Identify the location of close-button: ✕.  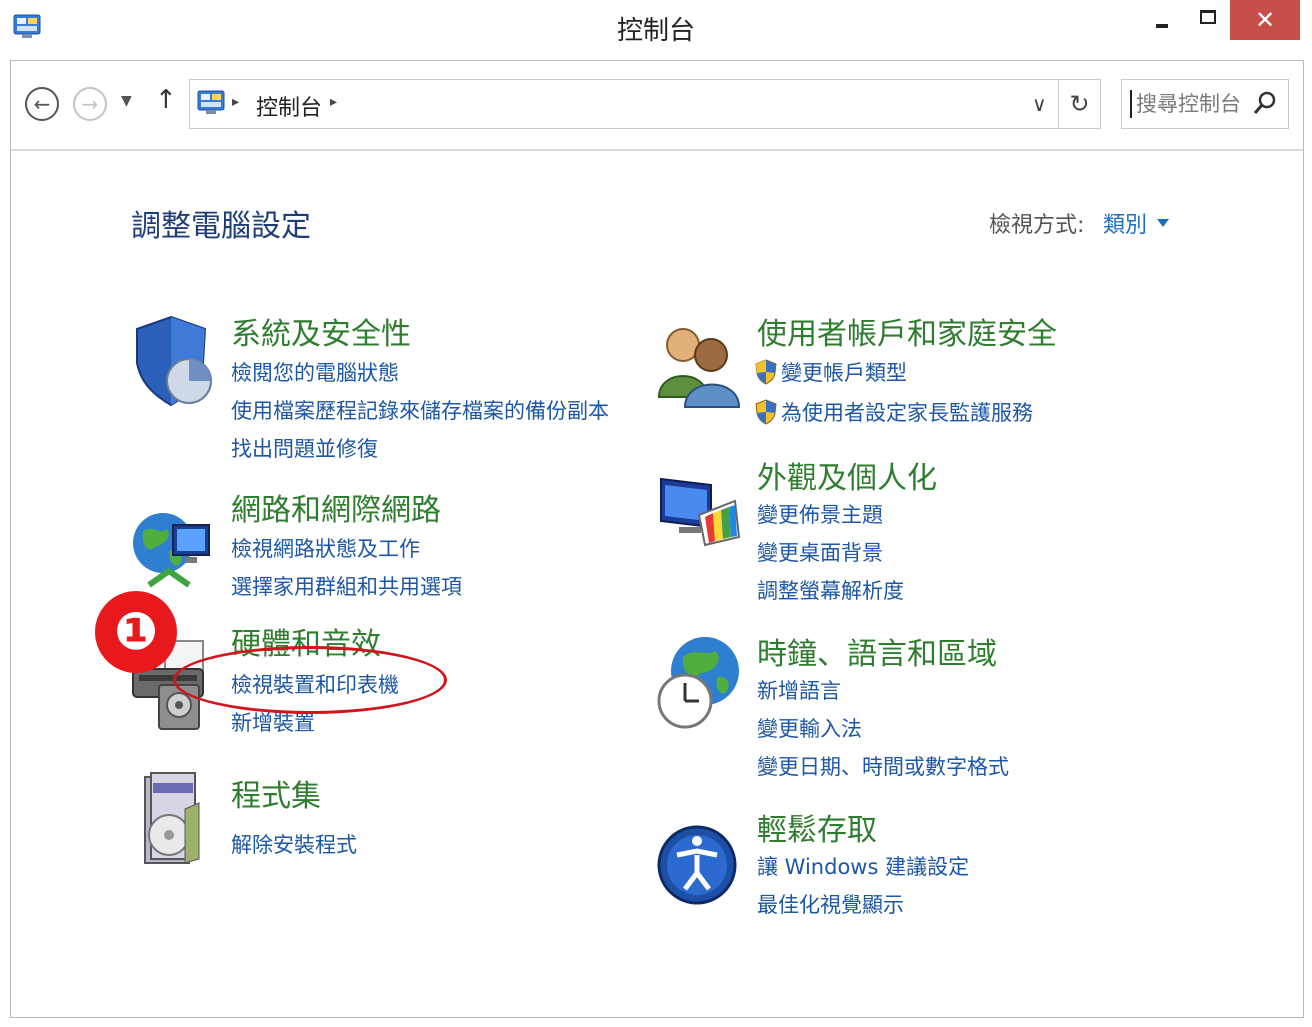
(1265, 20).